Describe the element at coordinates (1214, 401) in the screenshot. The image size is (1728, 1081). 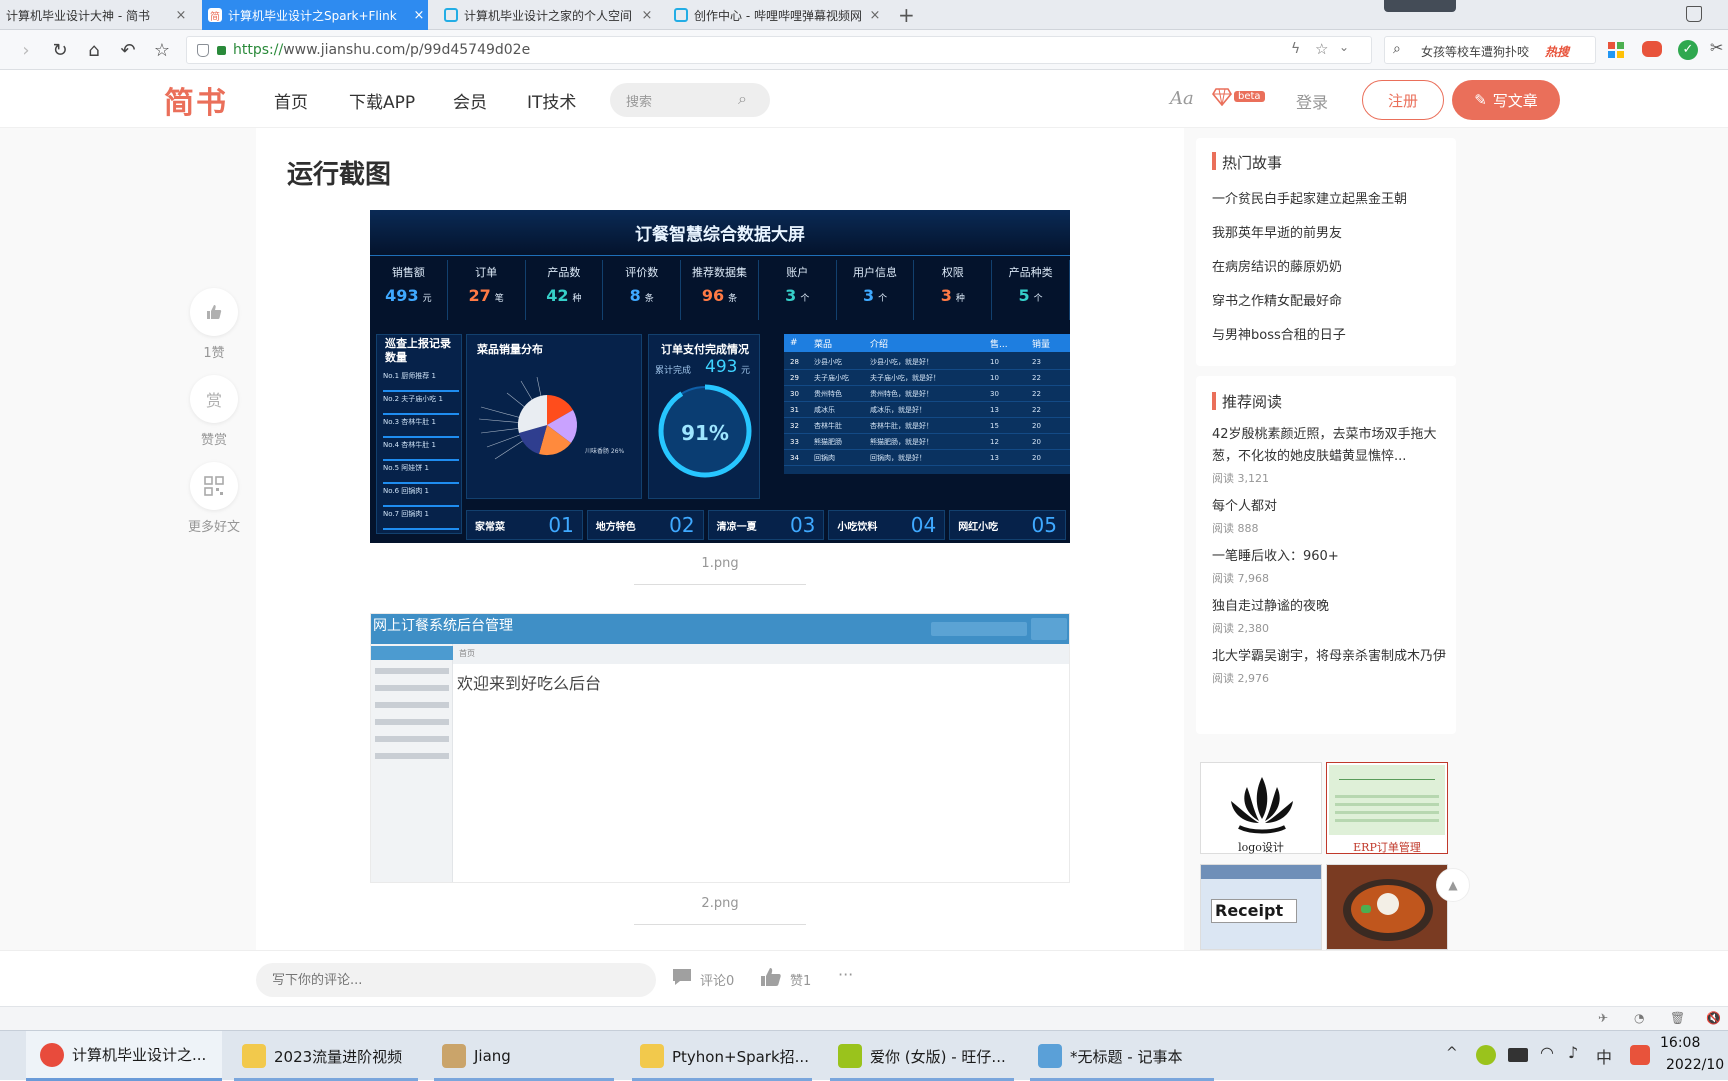
I see `section-marker` at that location.